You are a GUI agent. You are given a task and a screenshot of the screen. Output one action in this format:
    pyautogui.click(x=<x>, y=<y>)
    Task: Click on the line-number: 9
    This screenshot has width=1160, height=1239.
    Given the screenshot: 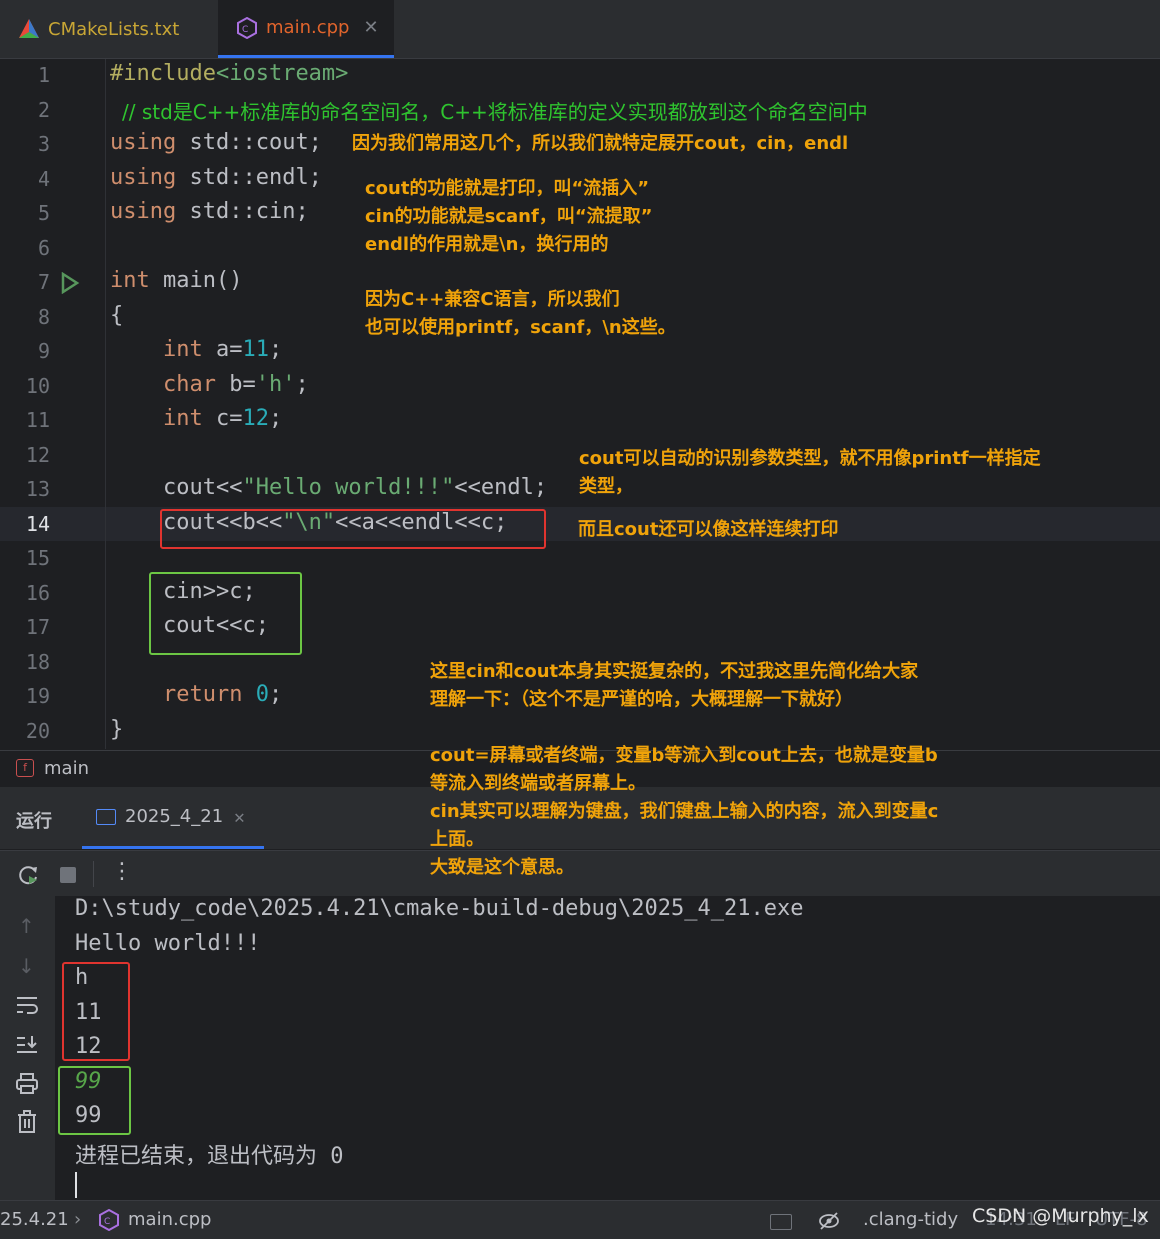 What is the action you would take?
    pyautogui.click(x=43, y=351)
    